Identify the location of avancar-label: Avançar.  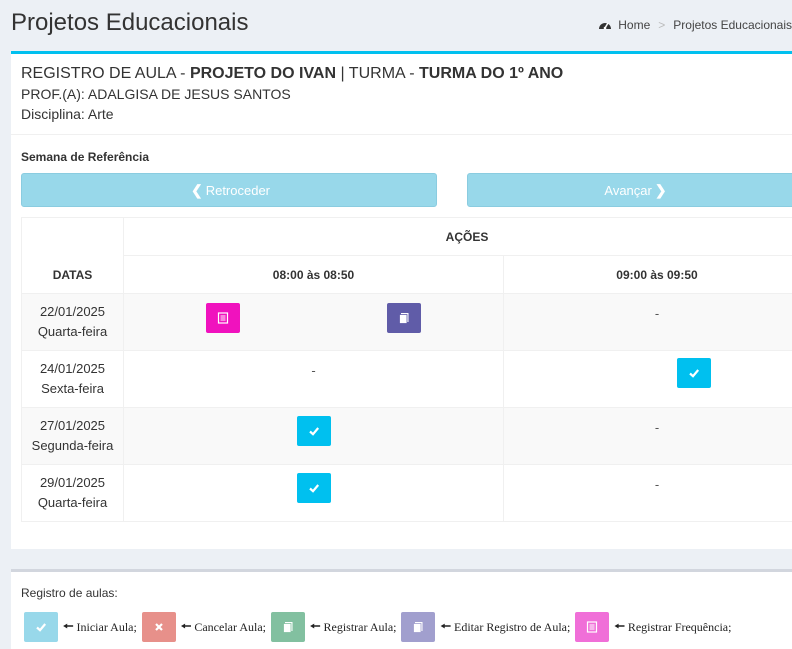
(628, 190).